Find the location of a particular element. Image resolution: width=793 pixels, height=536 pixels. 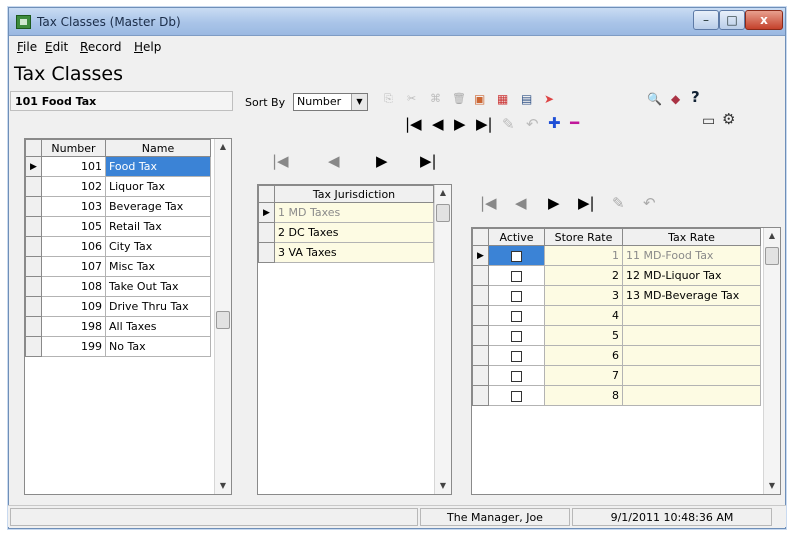

column-header: Tax Rate is located at coordinates (691, 237).